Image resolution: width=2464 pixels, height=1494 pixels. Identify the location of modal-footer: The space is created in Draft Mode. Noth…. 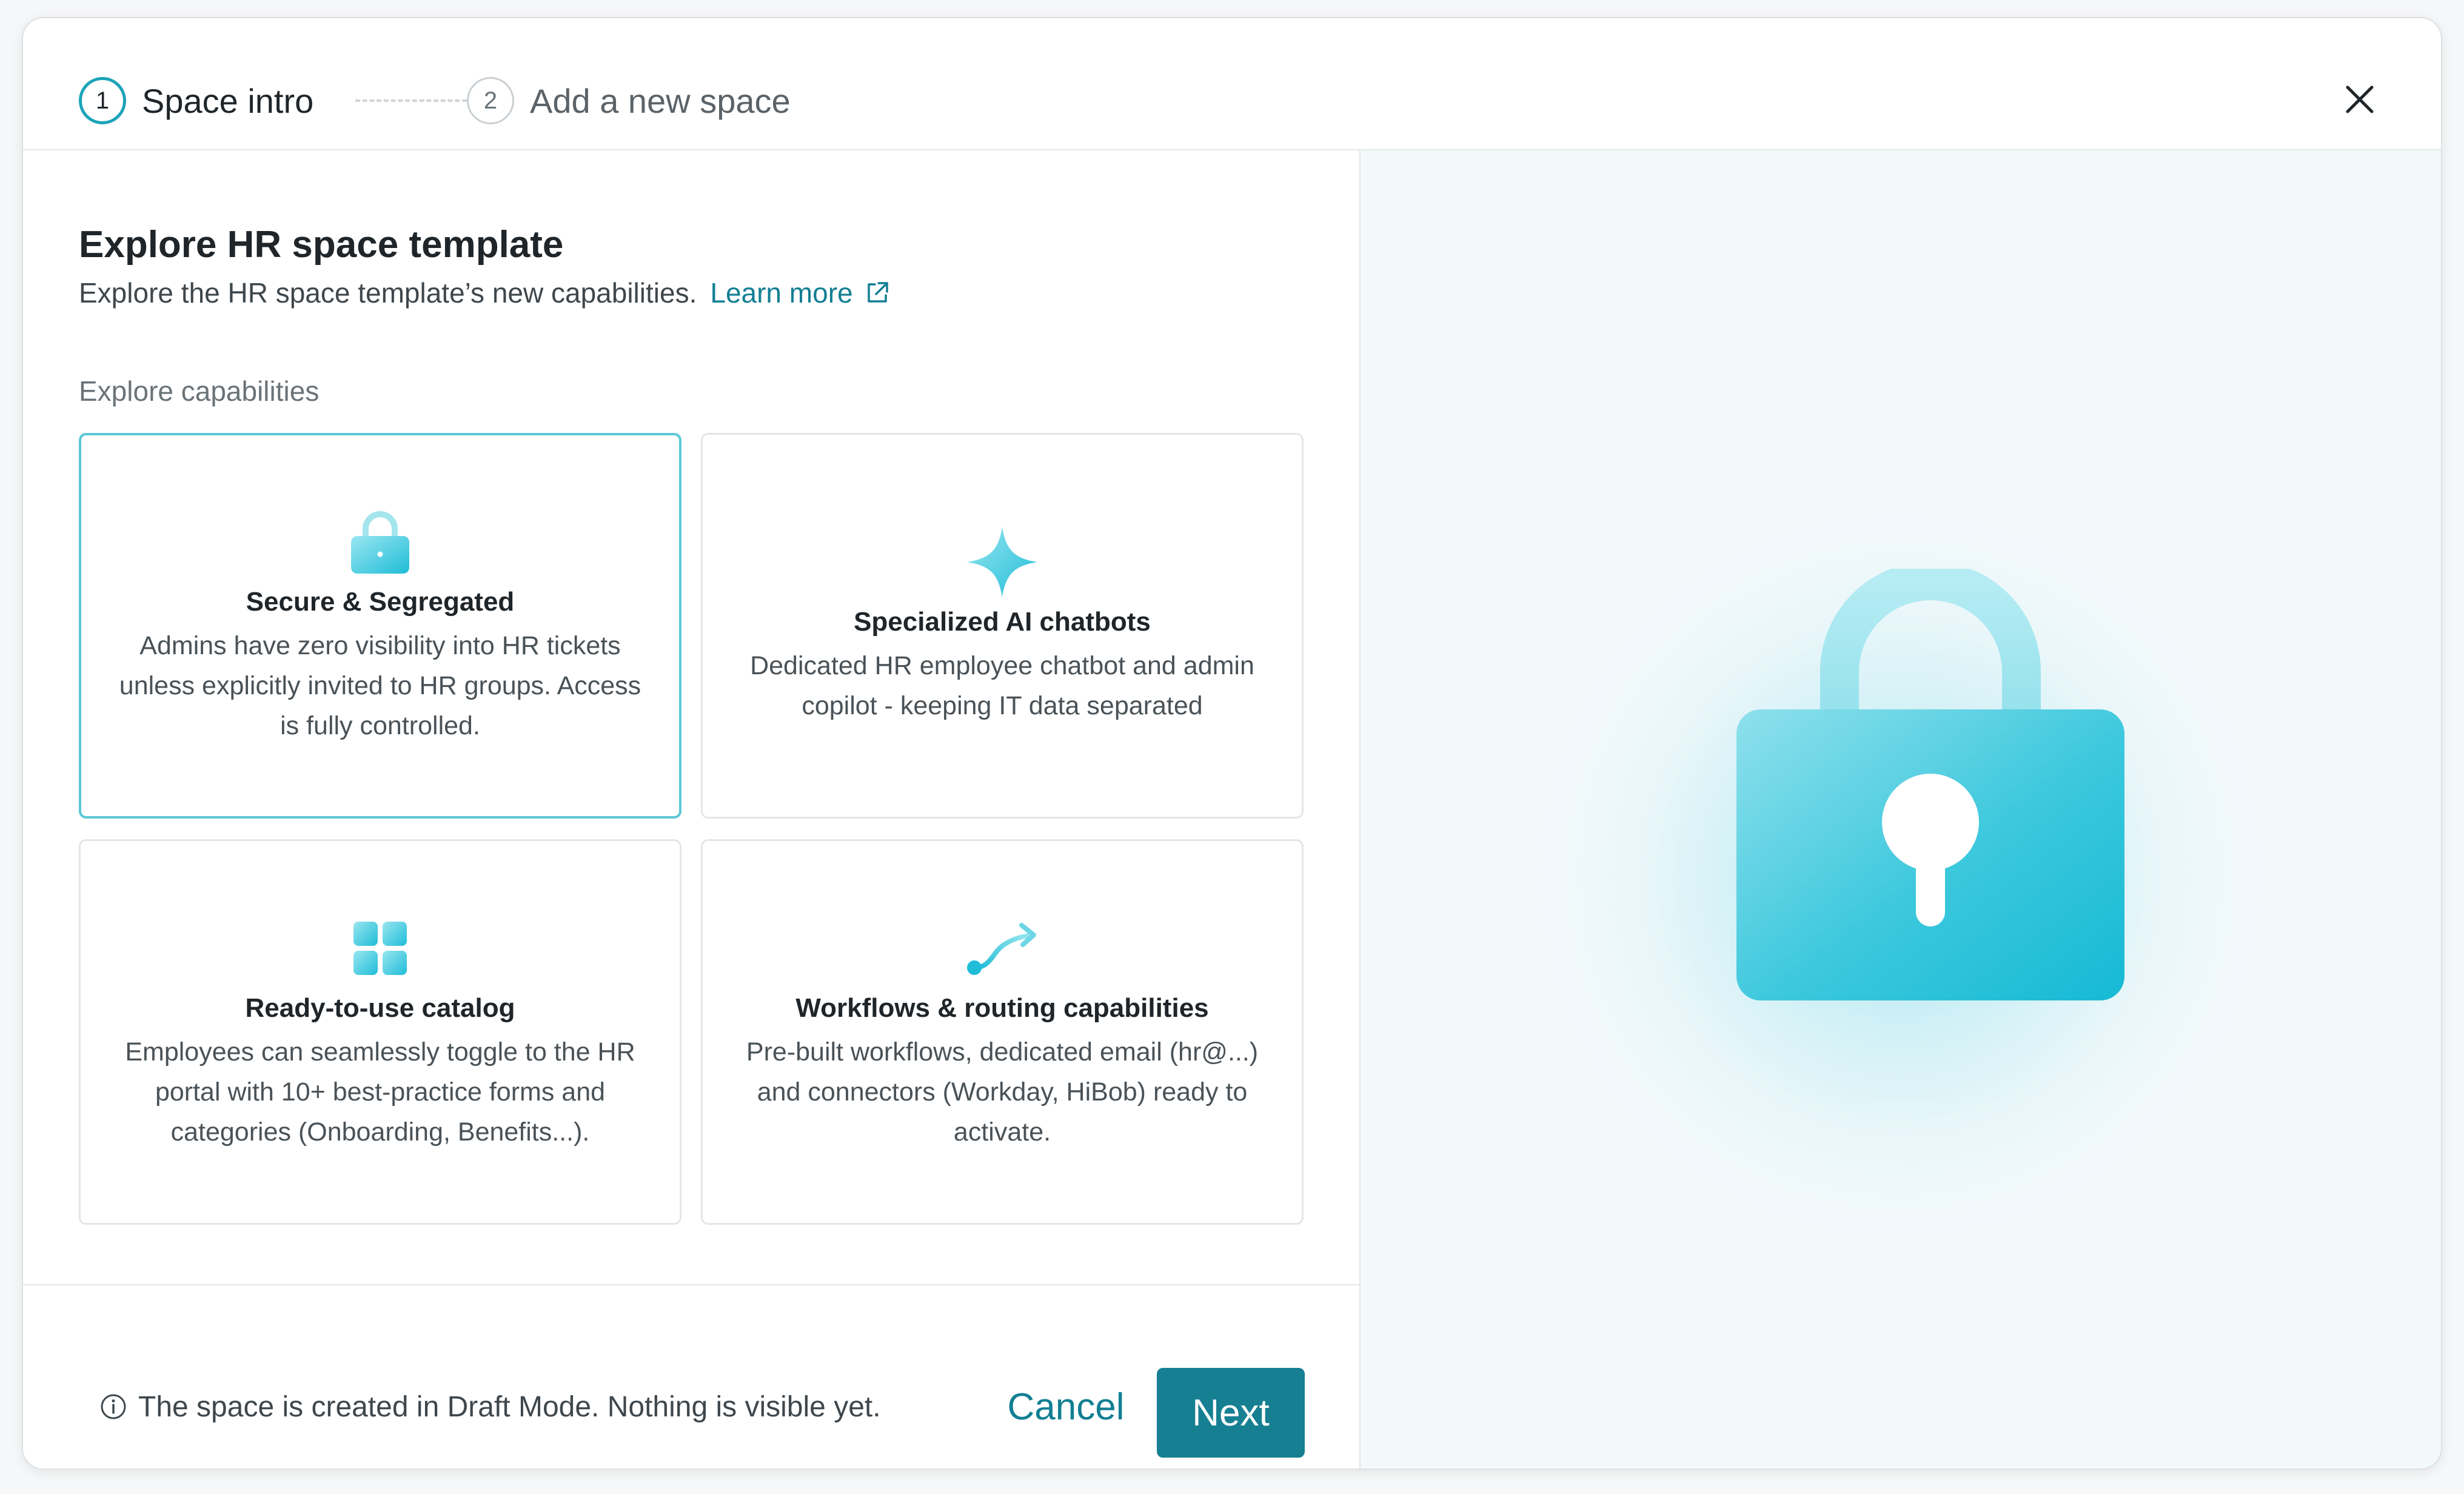
(691, 1376).